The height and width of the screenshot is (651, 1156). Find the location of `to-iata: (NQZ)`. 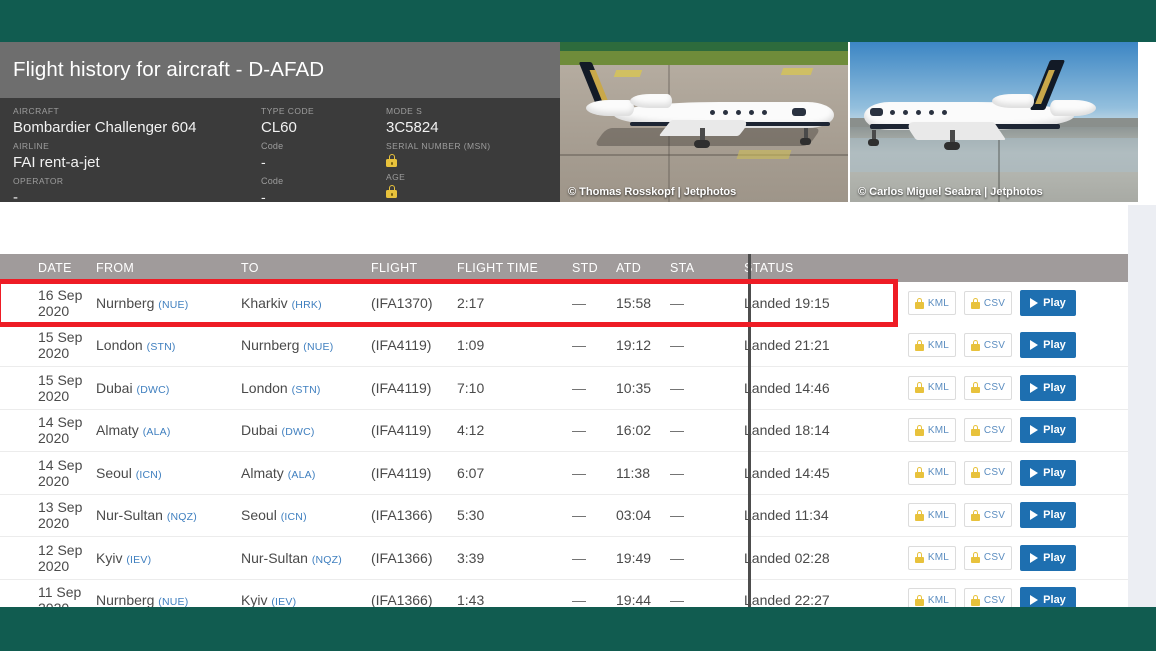

to-iata: (NQZ) is located at coordinates (326, 559).